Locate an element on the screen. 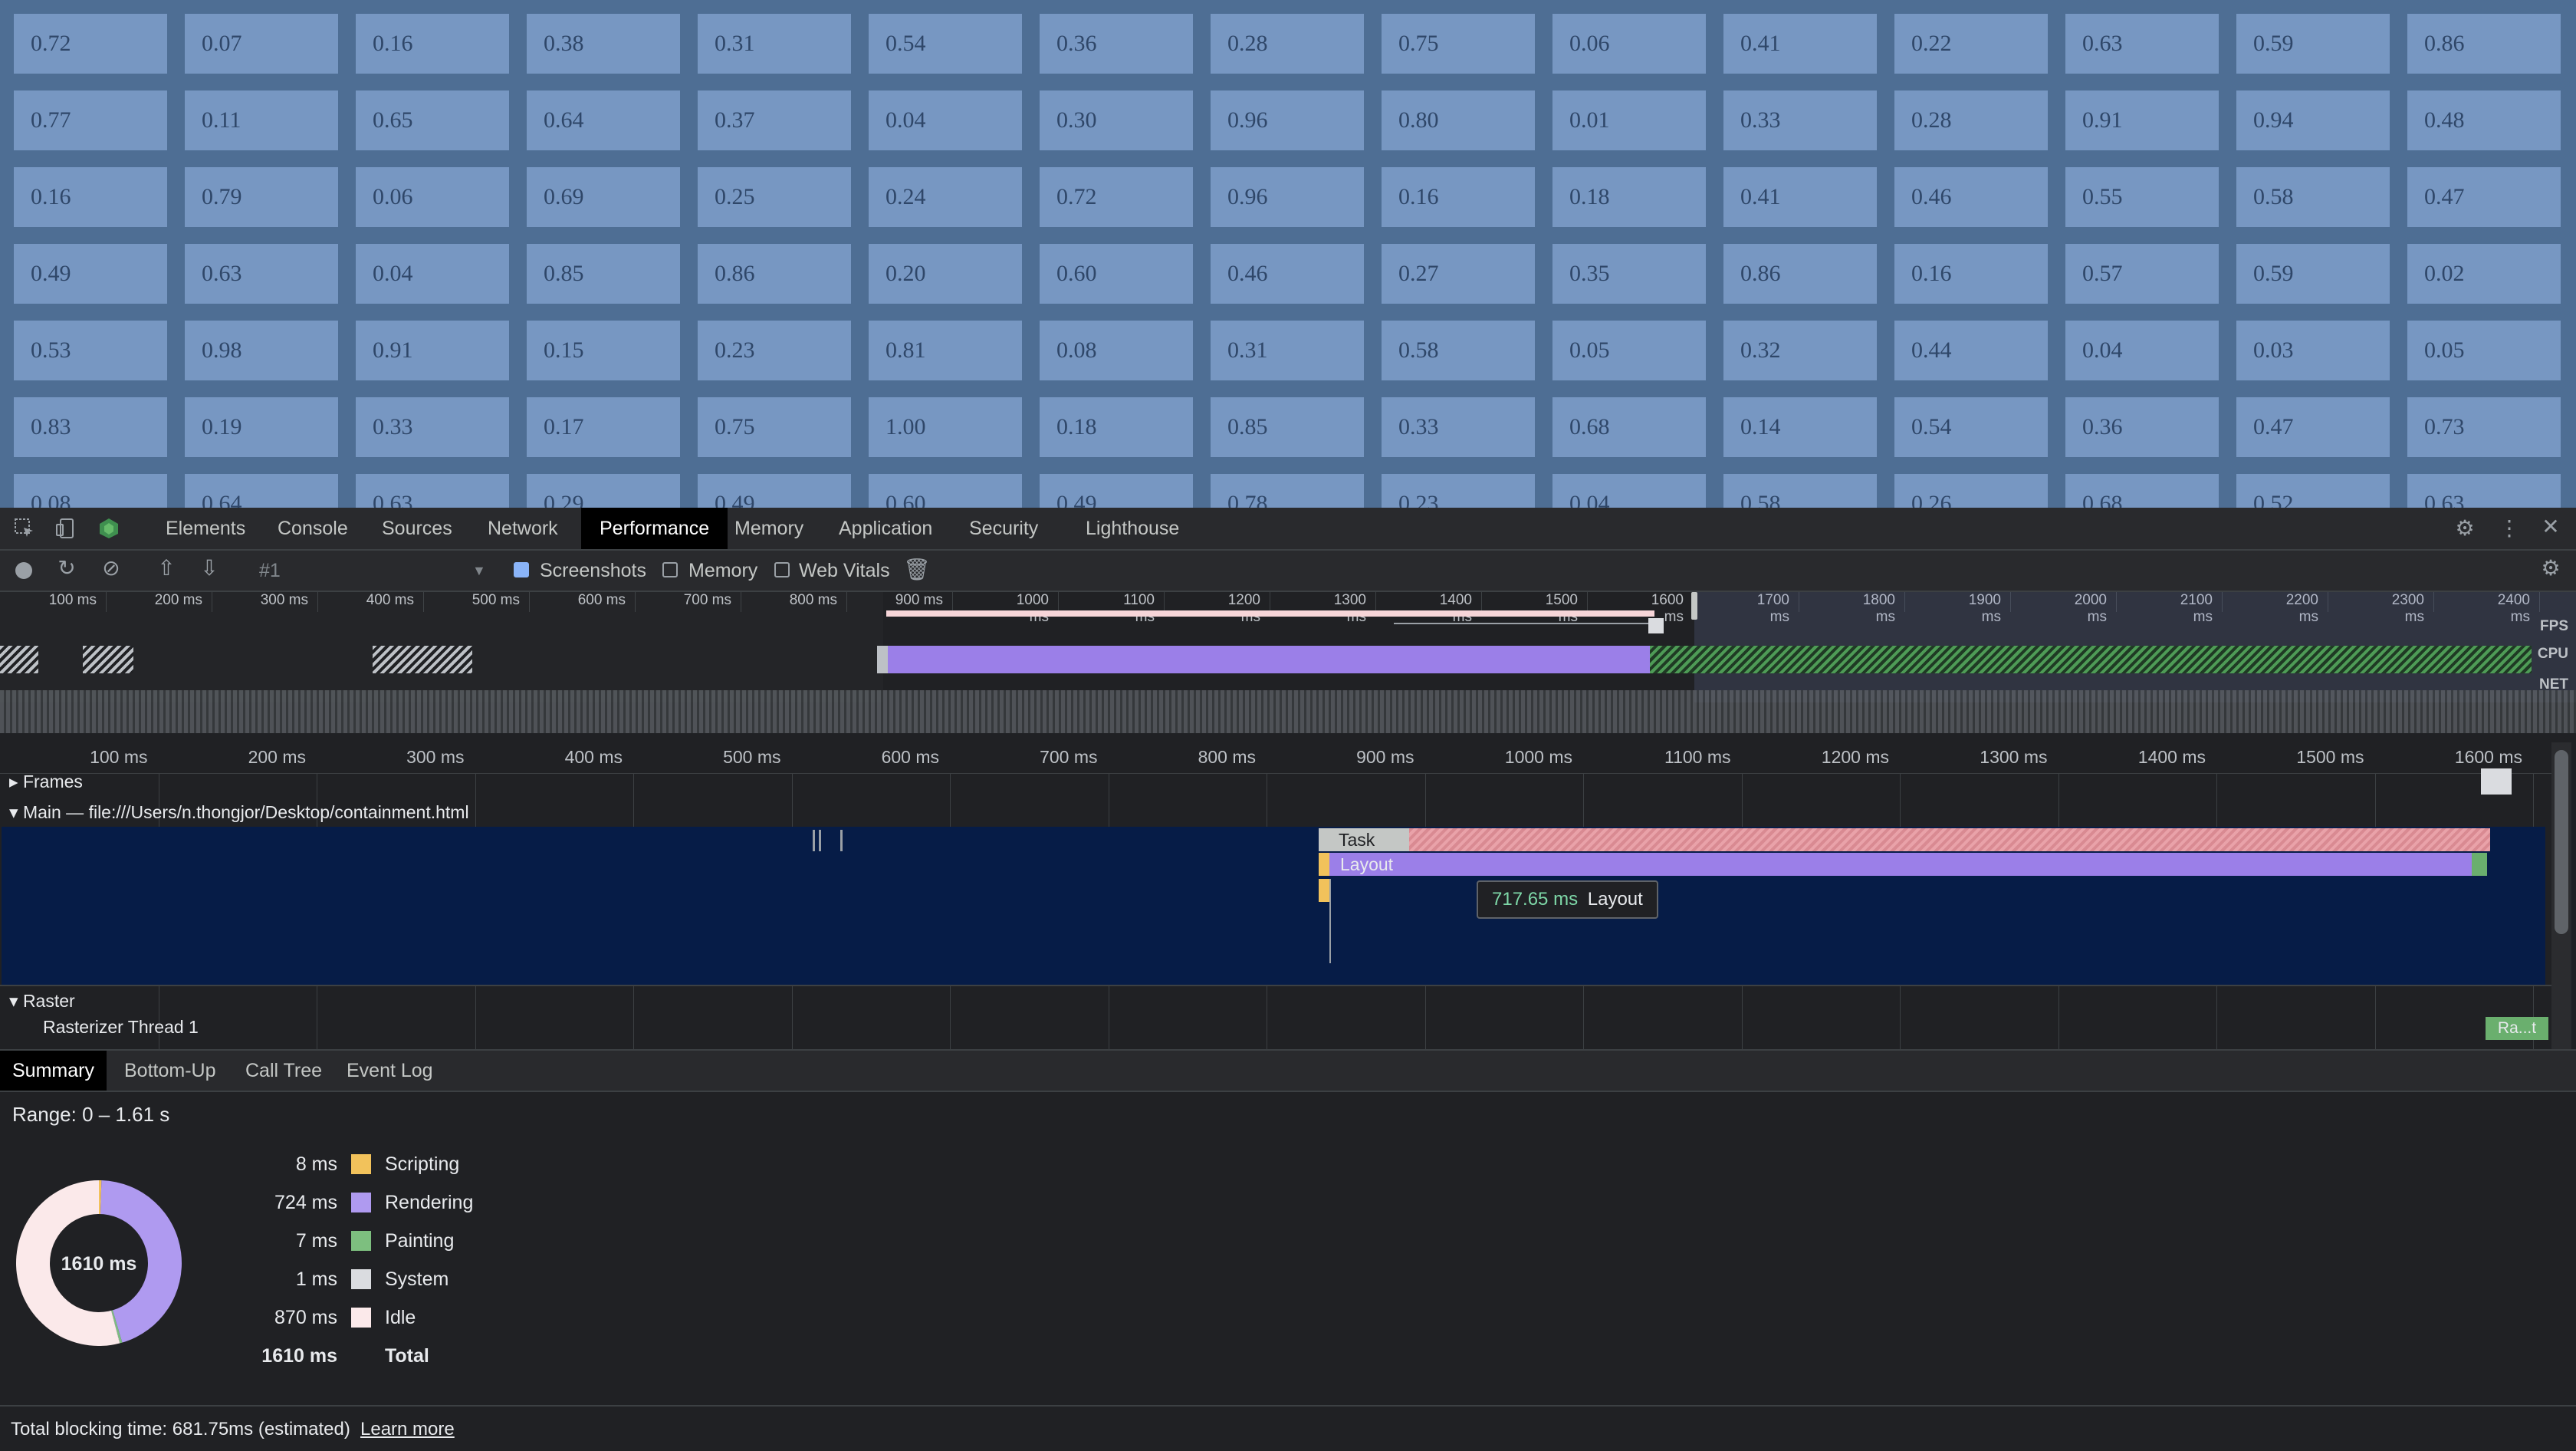 Image resolution: width=2576 pixels, height=1451 pixels. grid-cell: 0.41 is located at coordinates (1800, 197).